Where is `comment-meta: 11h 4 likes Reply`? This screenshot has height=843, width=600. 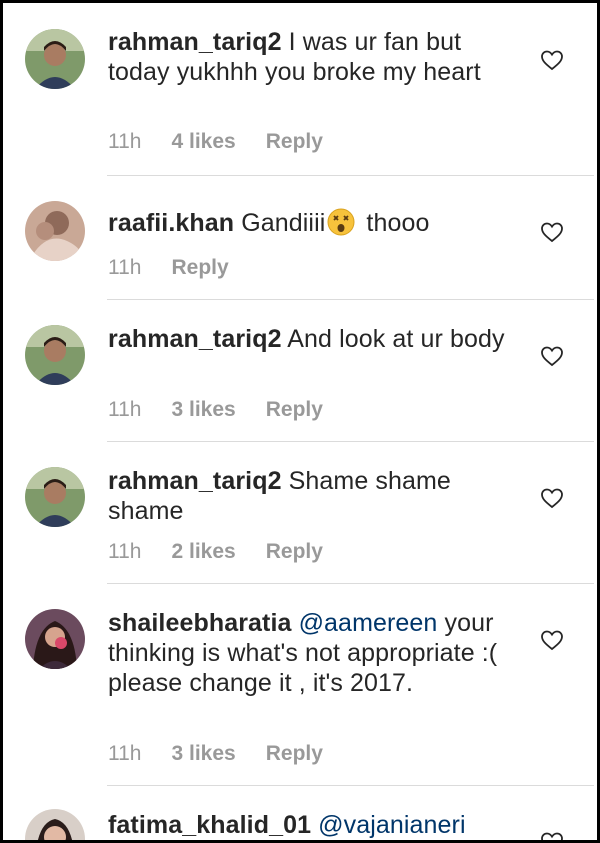 comment-meta: 11h 4 likes Reply is located at coordinates (230, 142).